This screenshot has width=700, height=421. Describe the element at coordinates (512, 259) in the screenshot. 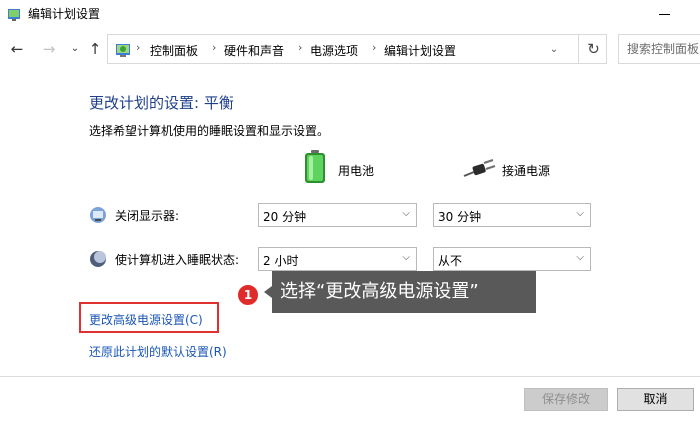

I see `sleep-plugged-select: 从不 ⌵` at that location.